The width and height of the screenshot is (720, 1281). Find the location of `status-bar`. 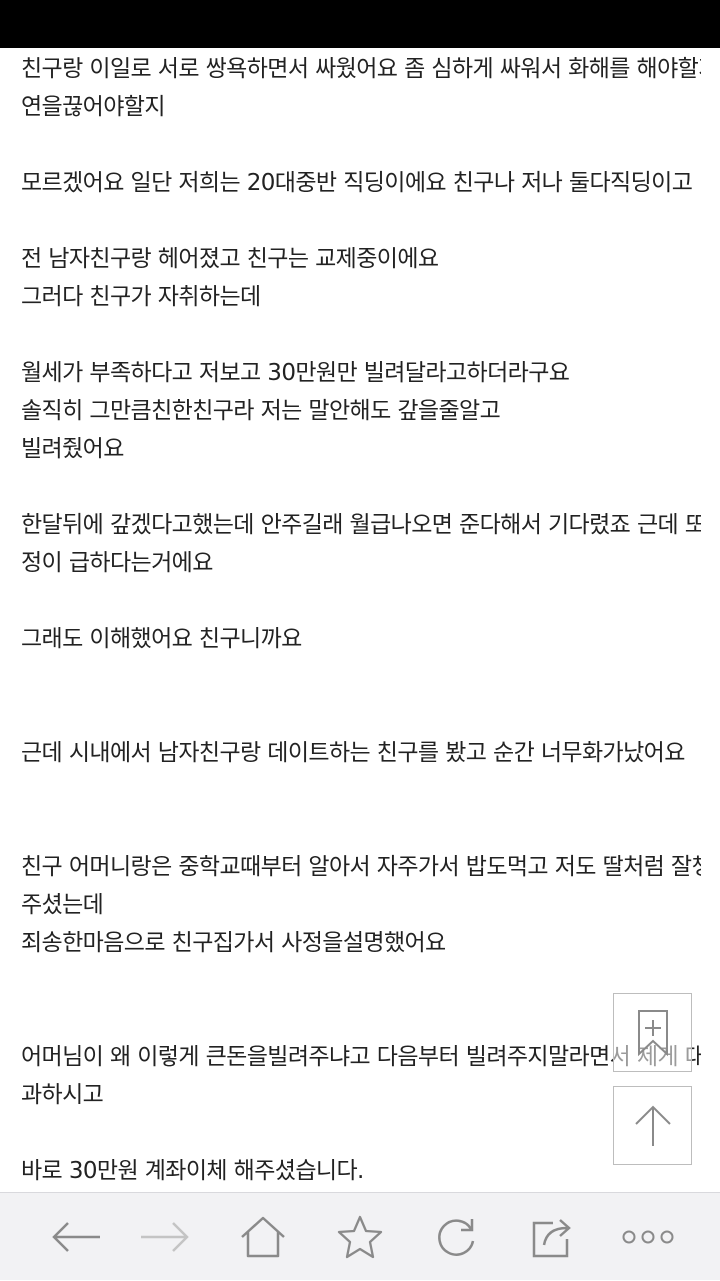

status-bar is located at coordinates (360, 24).